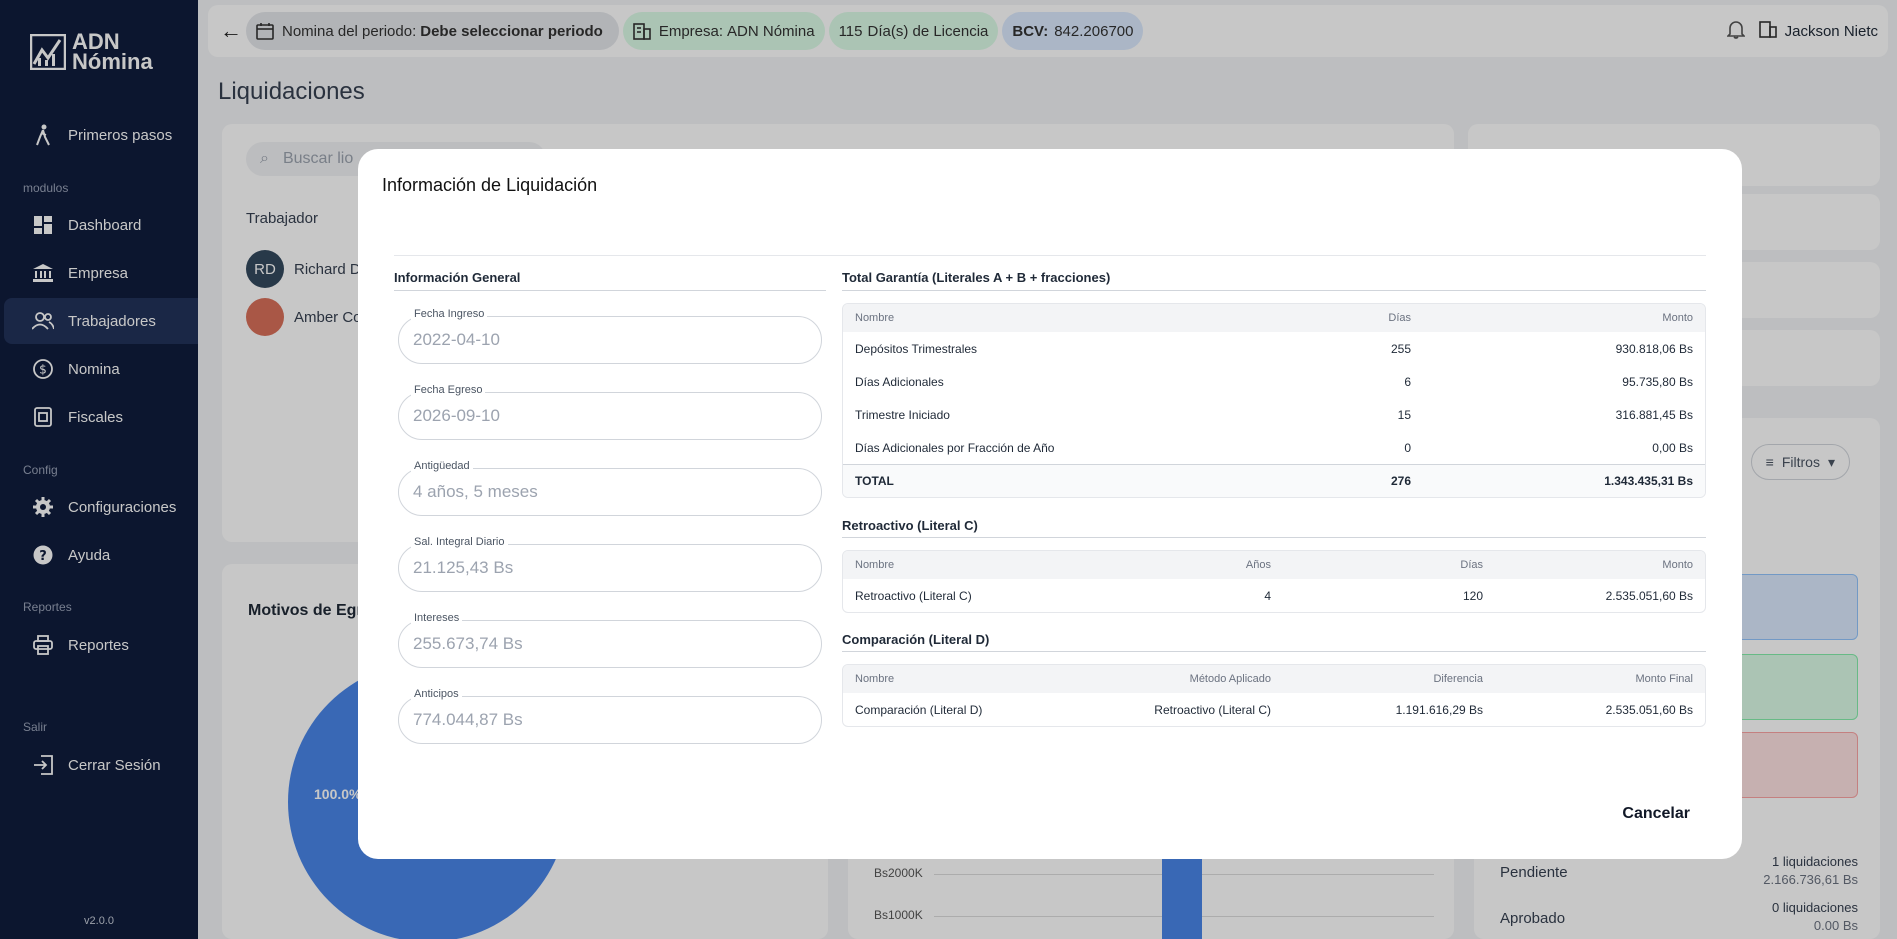 This screenshot has height=939, width=1897. I want to click on general-title: Información General, so click(457, 277).